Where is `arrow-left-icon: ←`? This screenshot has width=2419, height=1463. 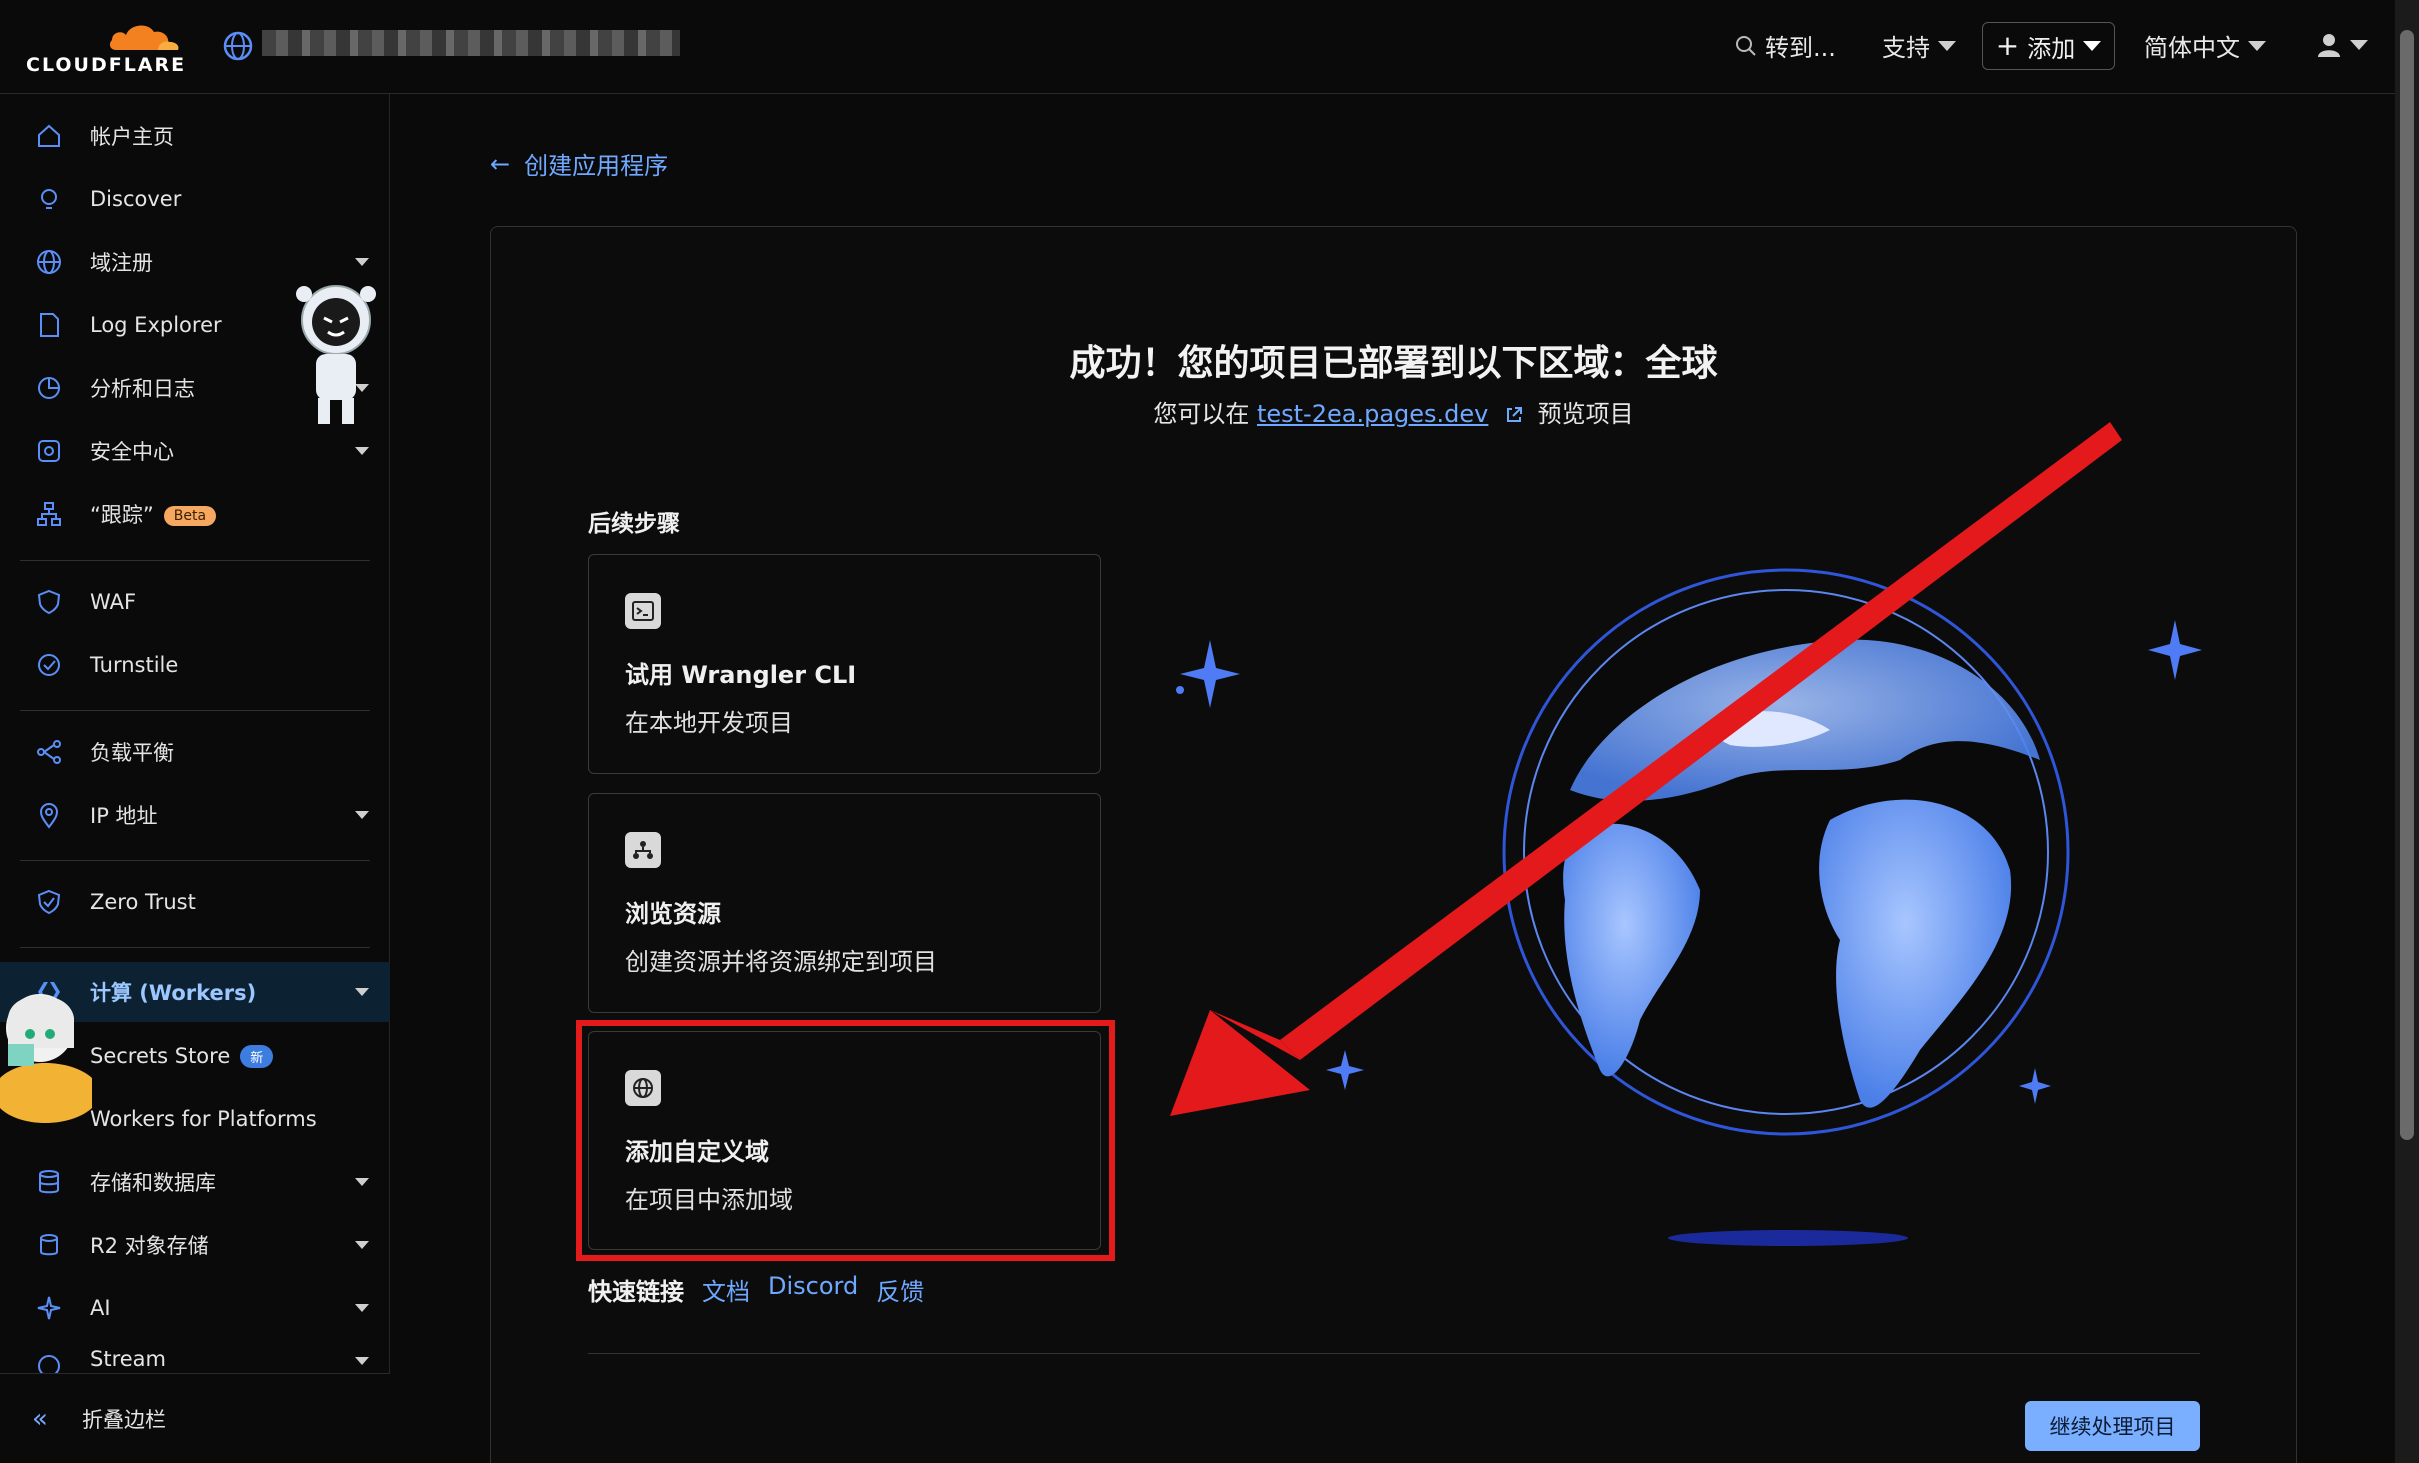
arrow-left-icon: ← is located at coordinates (500, 163).